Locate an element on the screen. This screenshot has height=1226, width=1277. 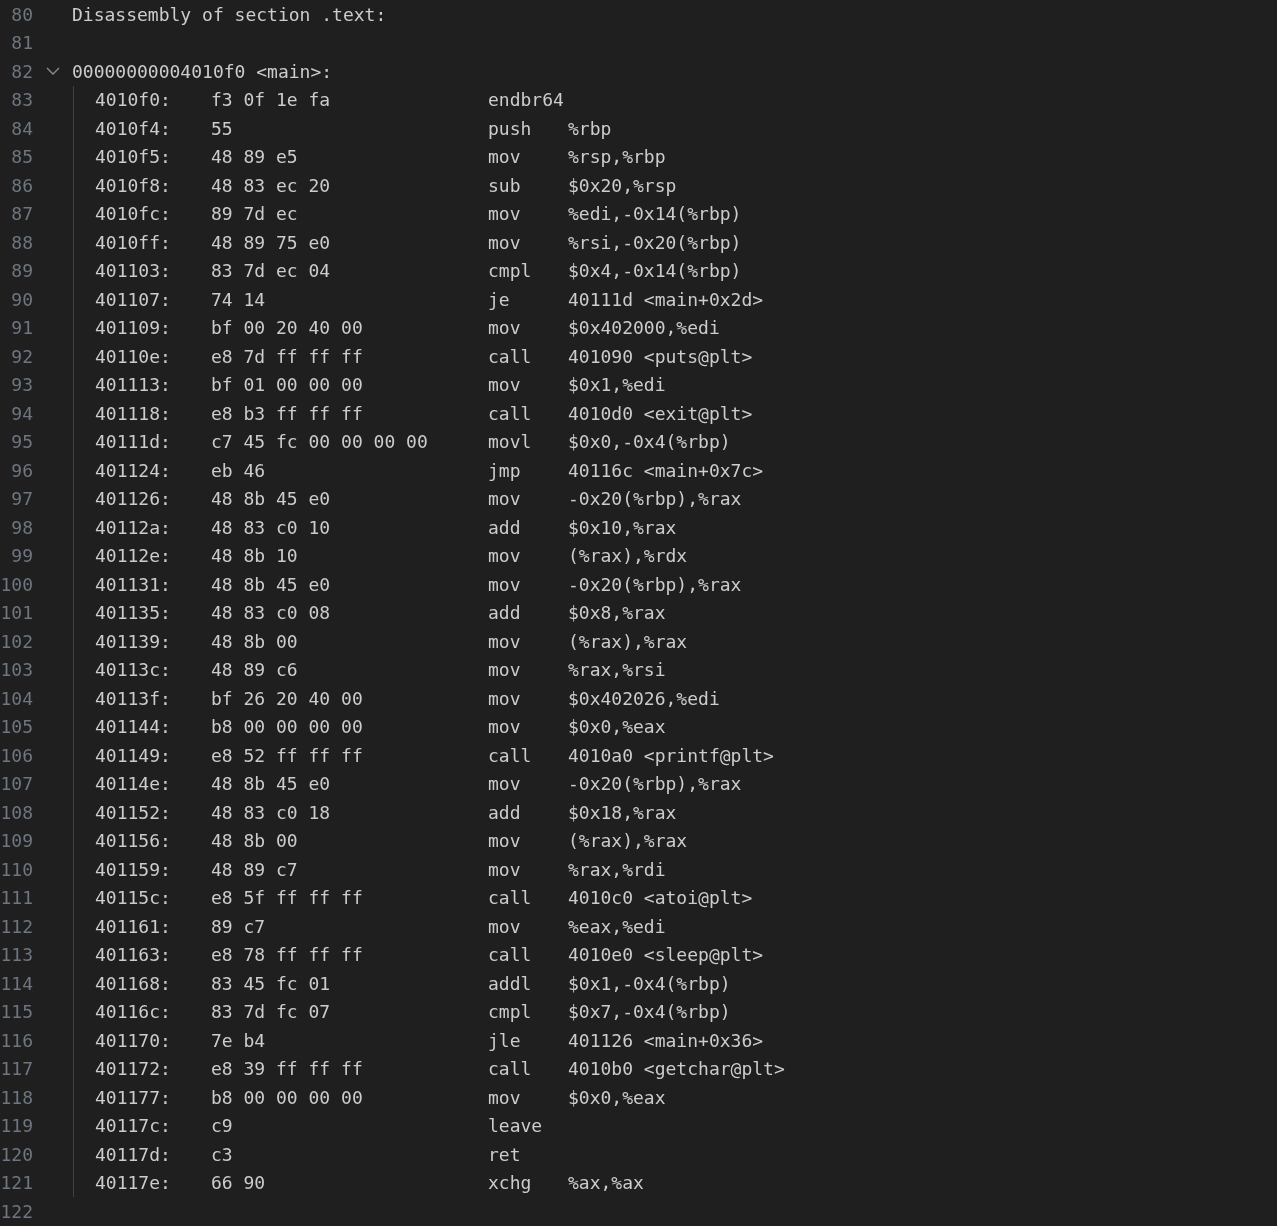
line-number: 89 is located at coordinates (21, 271).